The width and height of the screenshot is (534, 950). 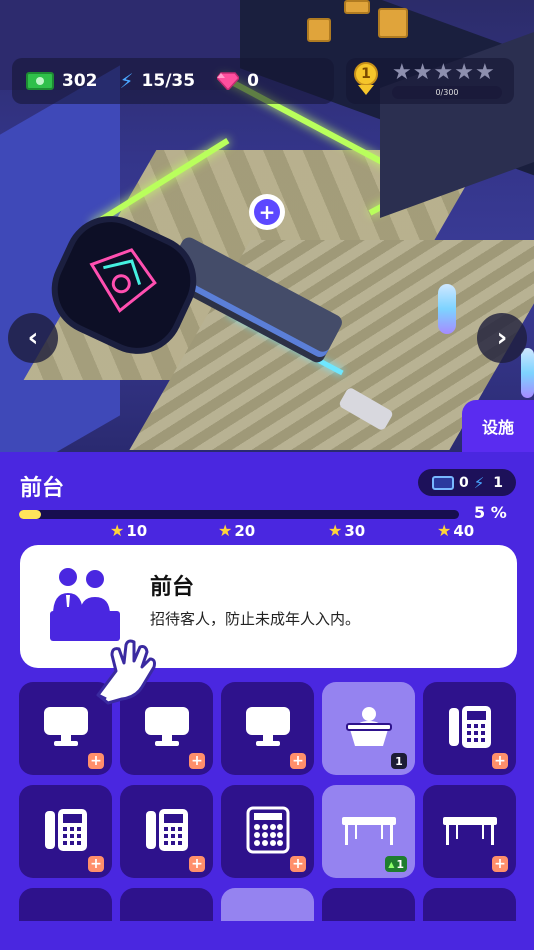 I want to click on rank-progress: 0/300, so click(x=447, y=92).